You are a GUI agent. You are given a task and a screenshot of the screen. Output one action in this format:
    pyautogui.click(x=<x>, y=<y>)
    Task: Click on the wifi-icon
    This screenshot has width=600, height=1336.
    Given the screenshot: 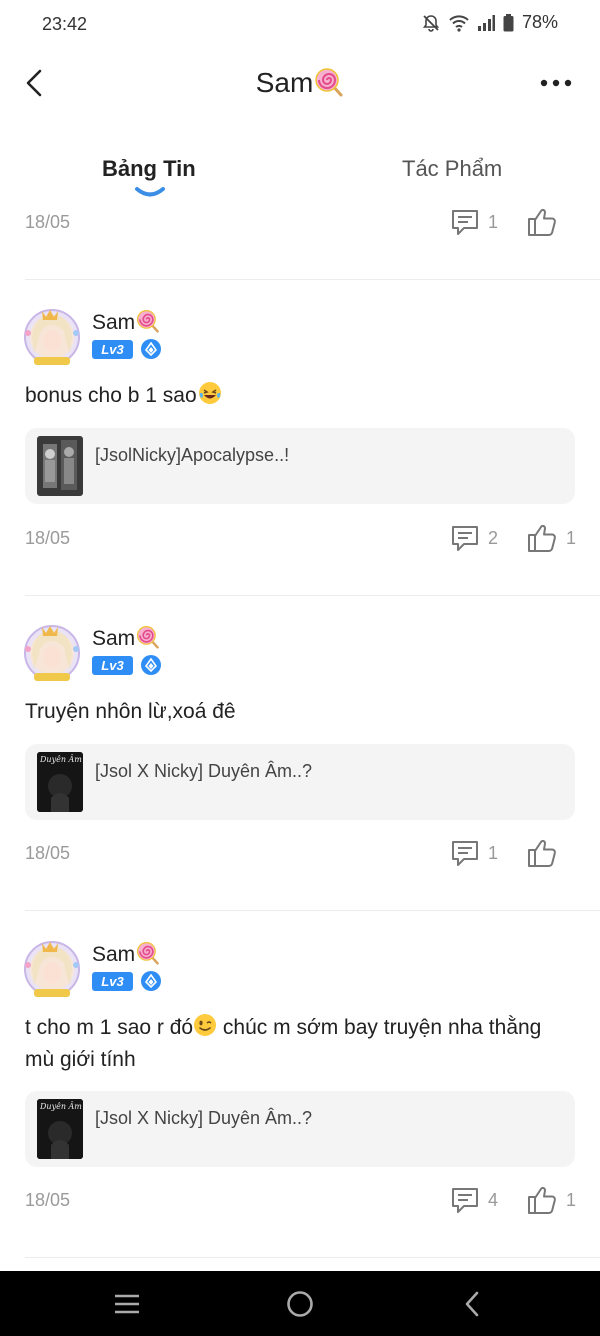 What is the action you would take?
    pyautogui.click(x=459, y=23)
    